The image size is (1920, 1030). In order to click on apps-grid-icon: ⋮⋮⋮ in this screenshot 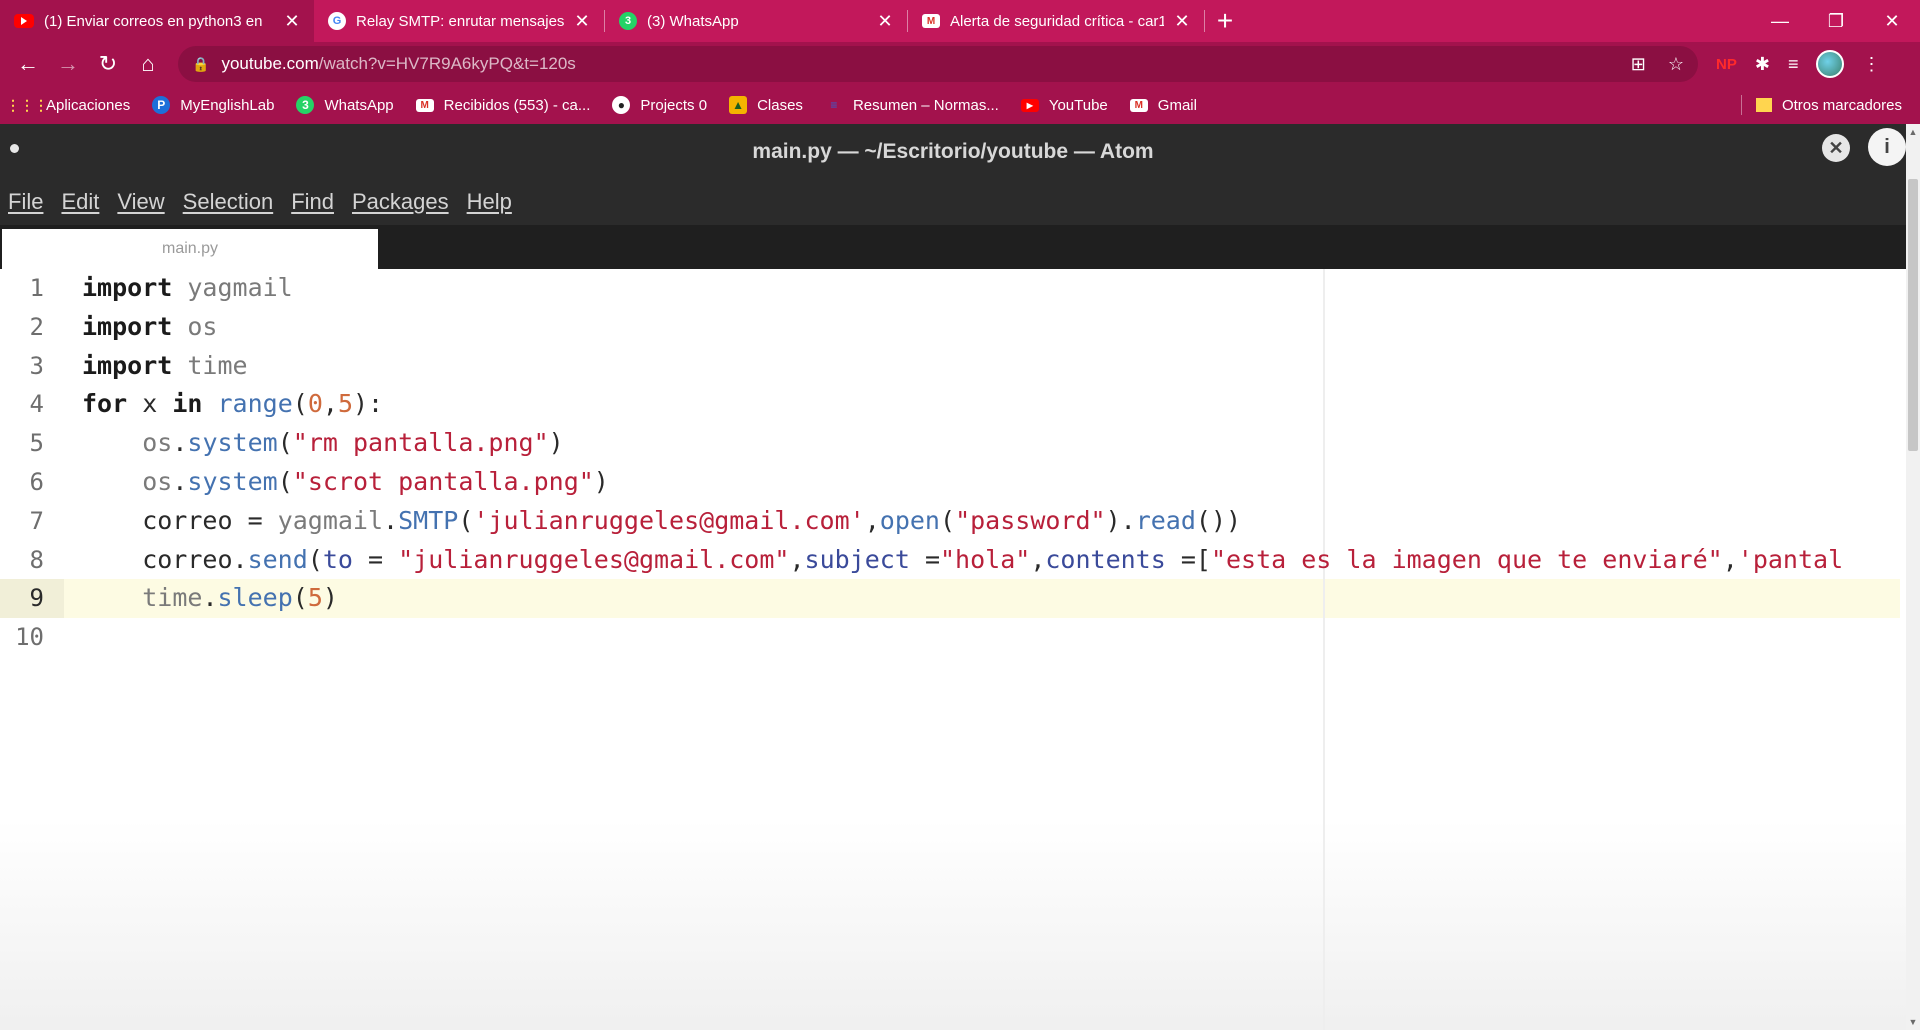, I will do `click(27, 104)`.